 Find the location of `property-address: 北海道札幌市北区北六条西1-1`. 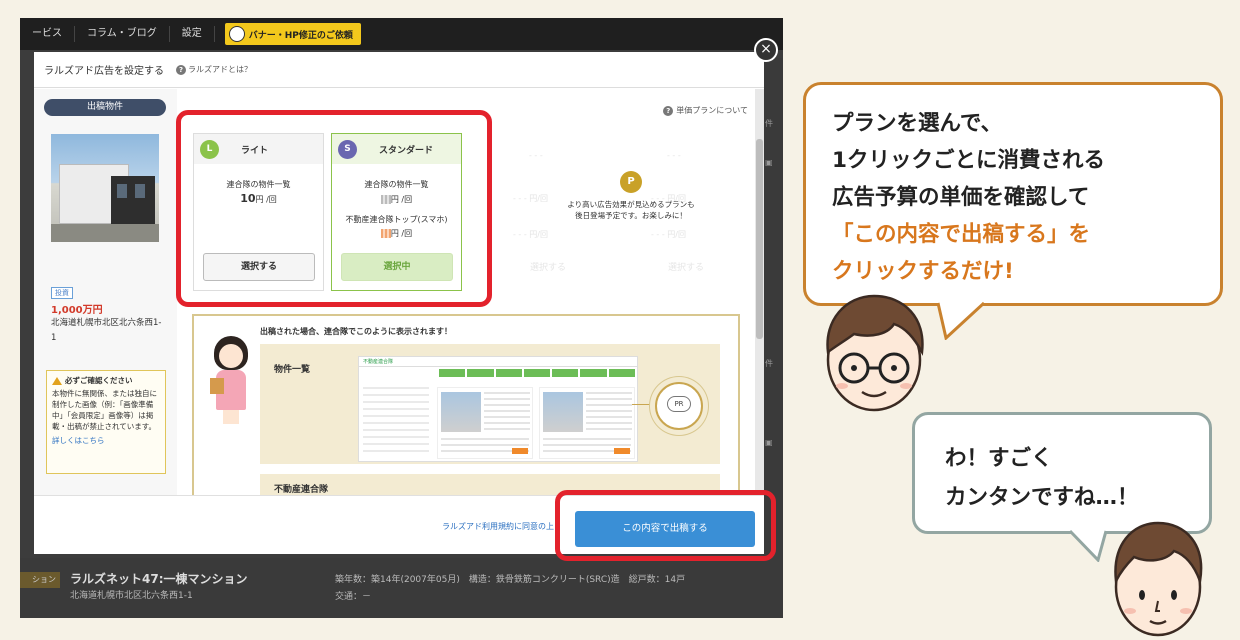

property-address: 北海道札幌市北区北六条西1-1 is located at coordinates (106, 330).